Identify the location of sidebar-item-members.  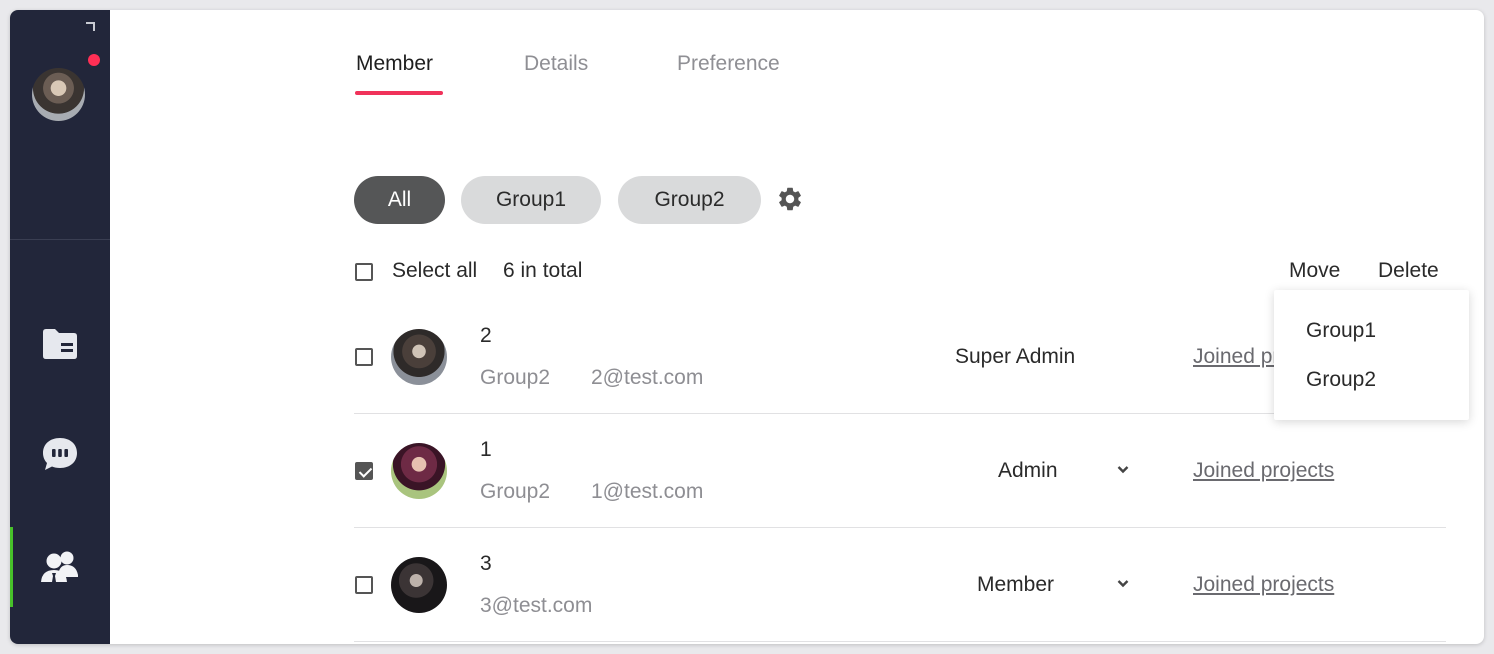
(60, 567).